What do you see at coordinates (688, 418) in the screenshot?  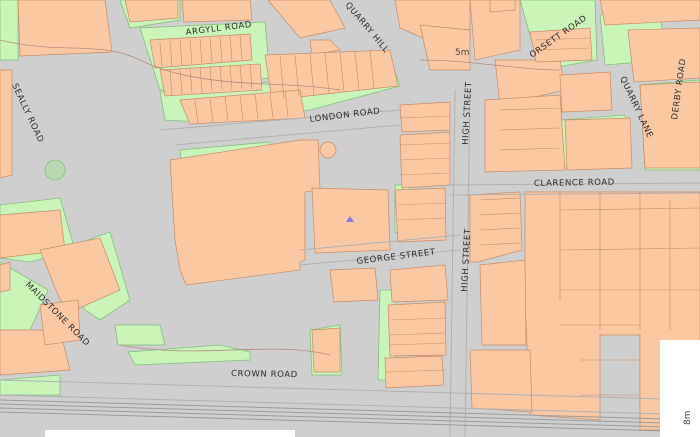 I see `label-spot-height-east: 8m` at bounding box center [688, 418].